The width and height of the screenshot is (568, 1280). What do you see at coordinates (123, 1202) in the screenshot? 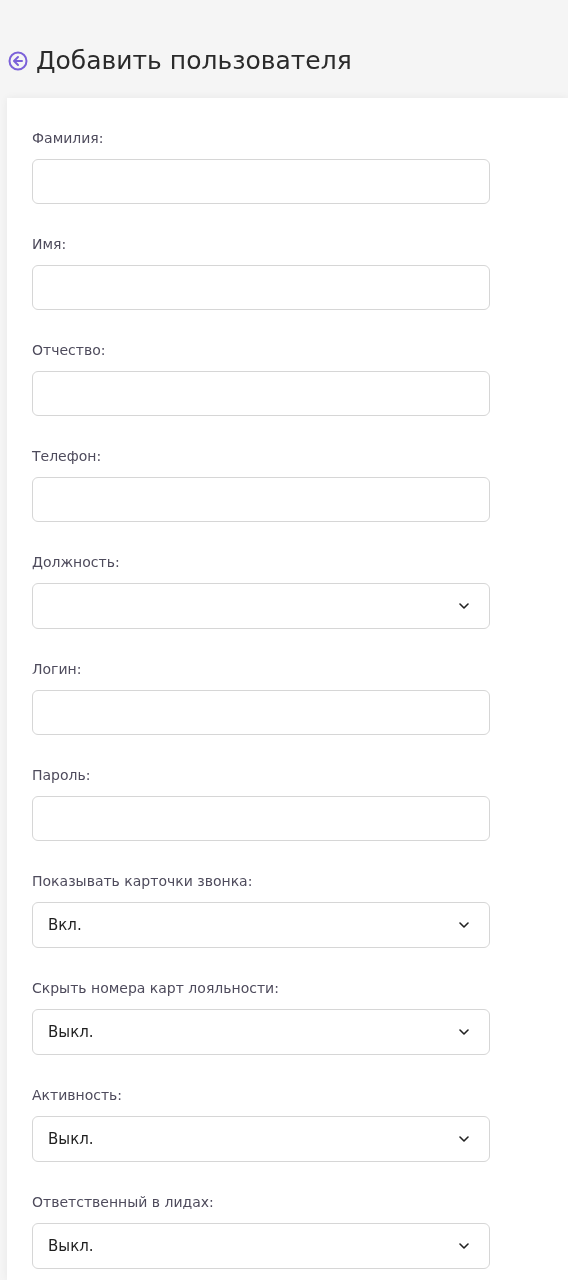
I see `field-label: Ответственный в лидах:` at bounding box center [123, 1202].